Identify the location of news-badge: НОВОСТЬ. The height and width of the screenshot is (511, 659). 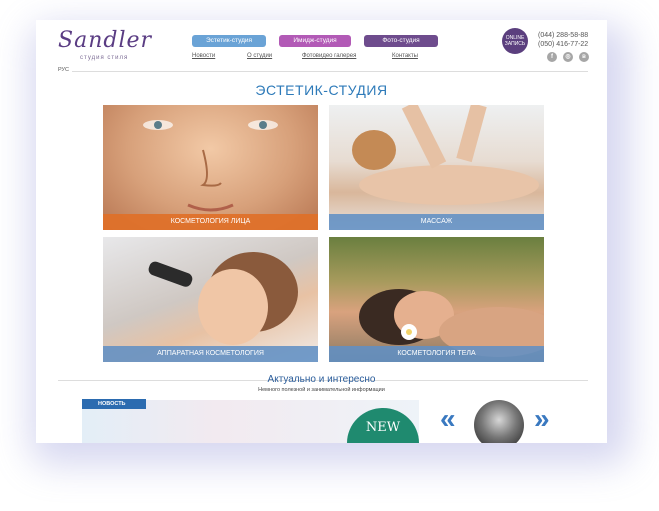
(114, 404).